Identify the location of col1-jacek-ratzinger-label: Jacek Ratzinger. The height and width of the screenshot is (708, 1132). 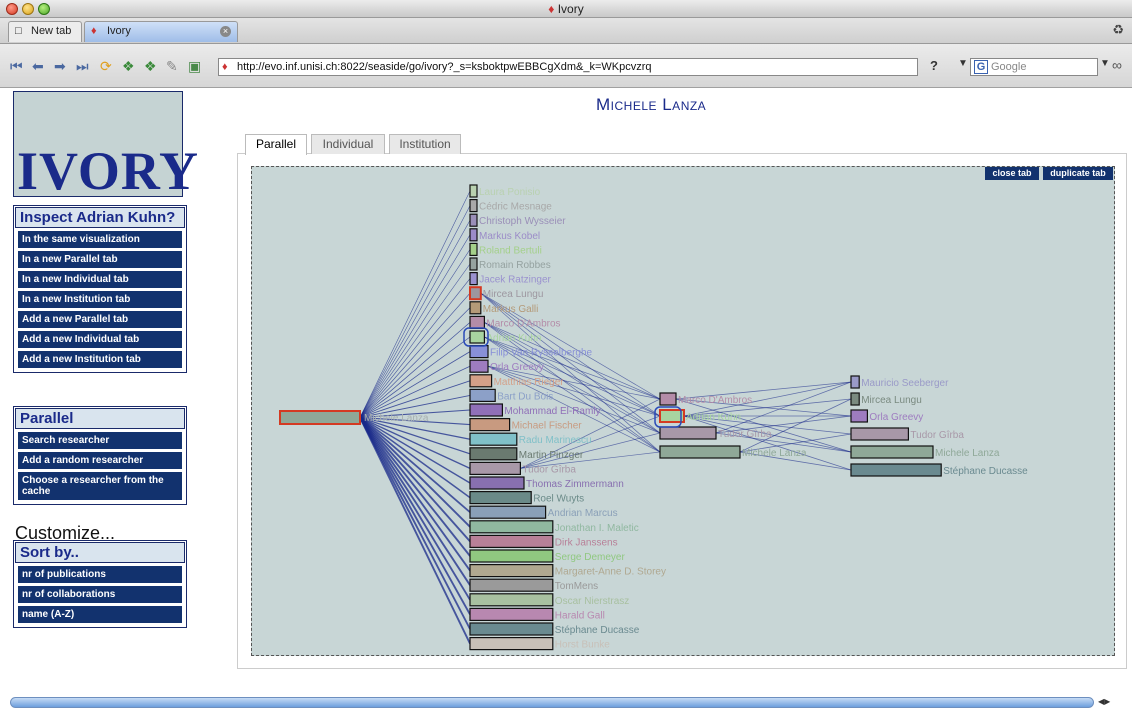
(515, 280).